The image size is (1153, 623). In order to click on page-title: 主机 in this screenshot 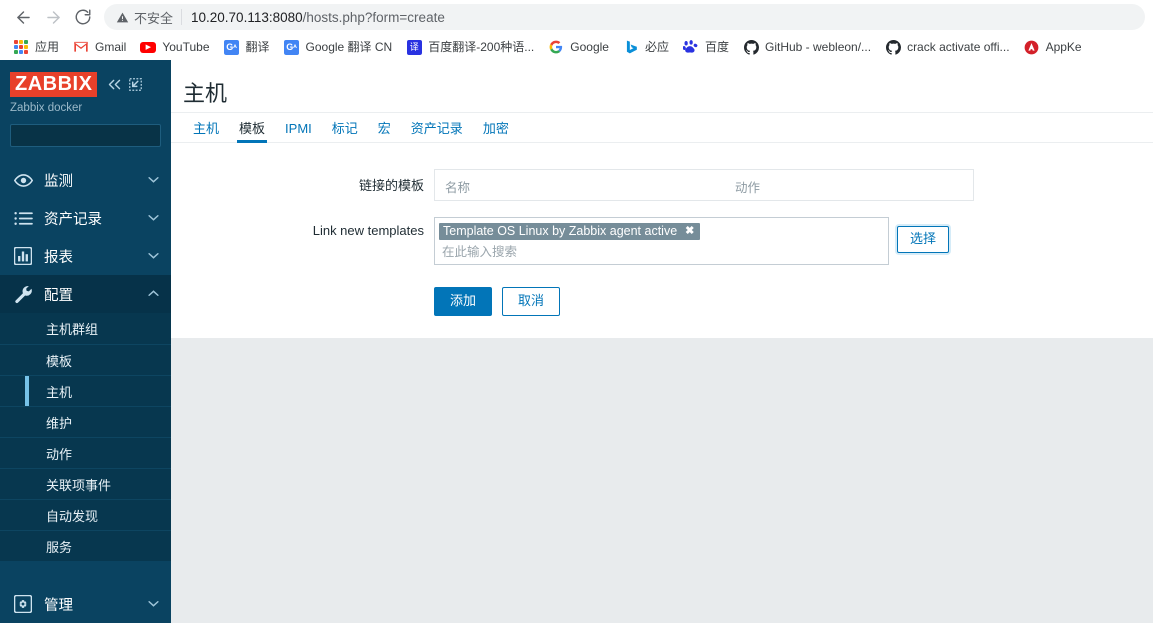, I will do `click(205, 93)`.